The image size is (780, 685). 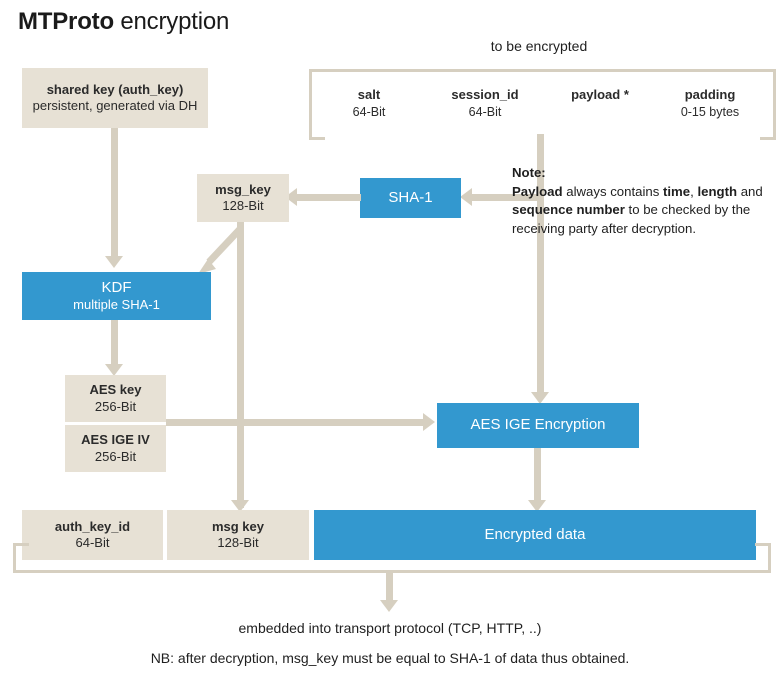 I want to click on kdf-box: KDF multiple SHA-1, so click(x=116, y=296).